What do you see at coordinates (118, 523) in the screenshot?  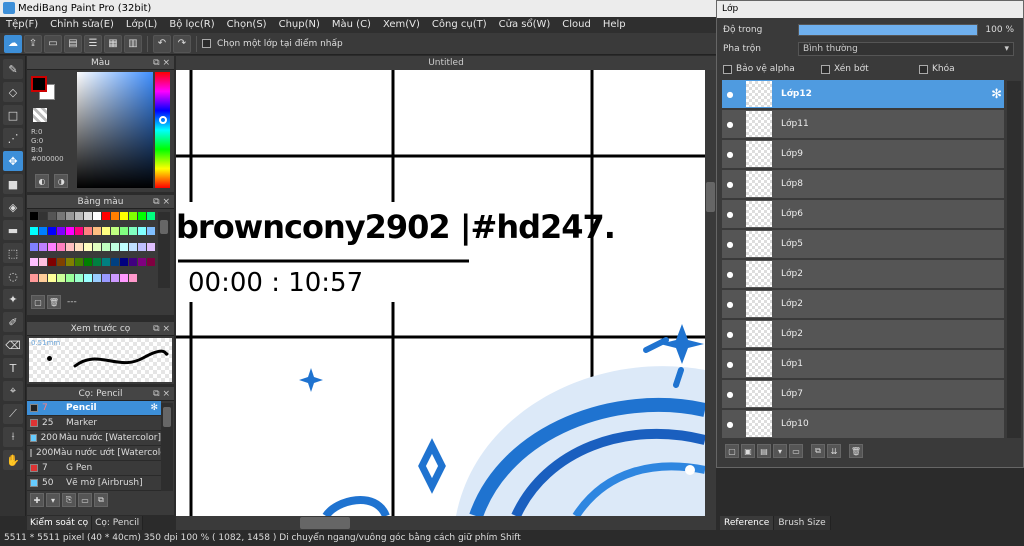 I see `tab-brush-pencil: Cọ: Pencil` at bounding box center [118, 523].